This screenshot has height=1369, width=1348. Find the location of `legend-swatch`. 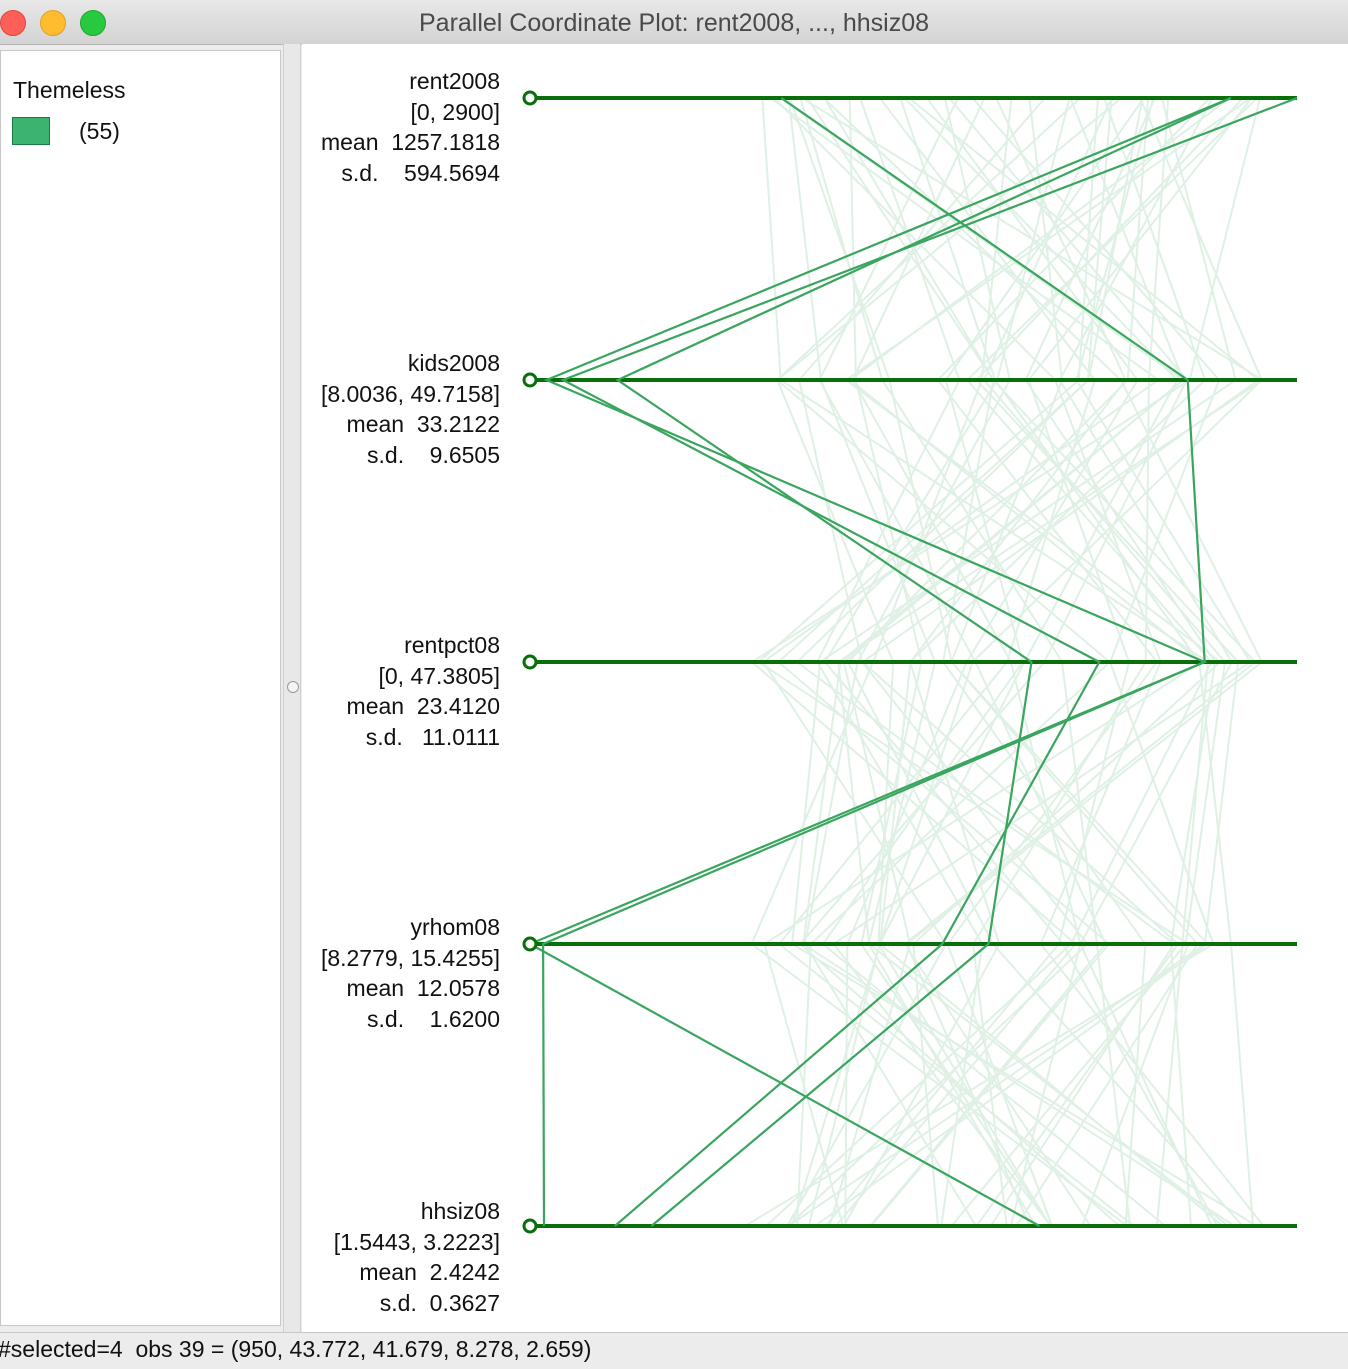

legend-swatch is located at coordinates (31, 131).